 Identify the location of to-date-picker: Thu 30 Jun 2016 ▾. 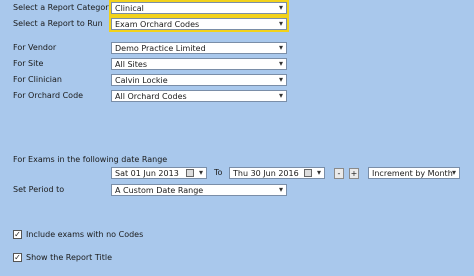
(277, 173).